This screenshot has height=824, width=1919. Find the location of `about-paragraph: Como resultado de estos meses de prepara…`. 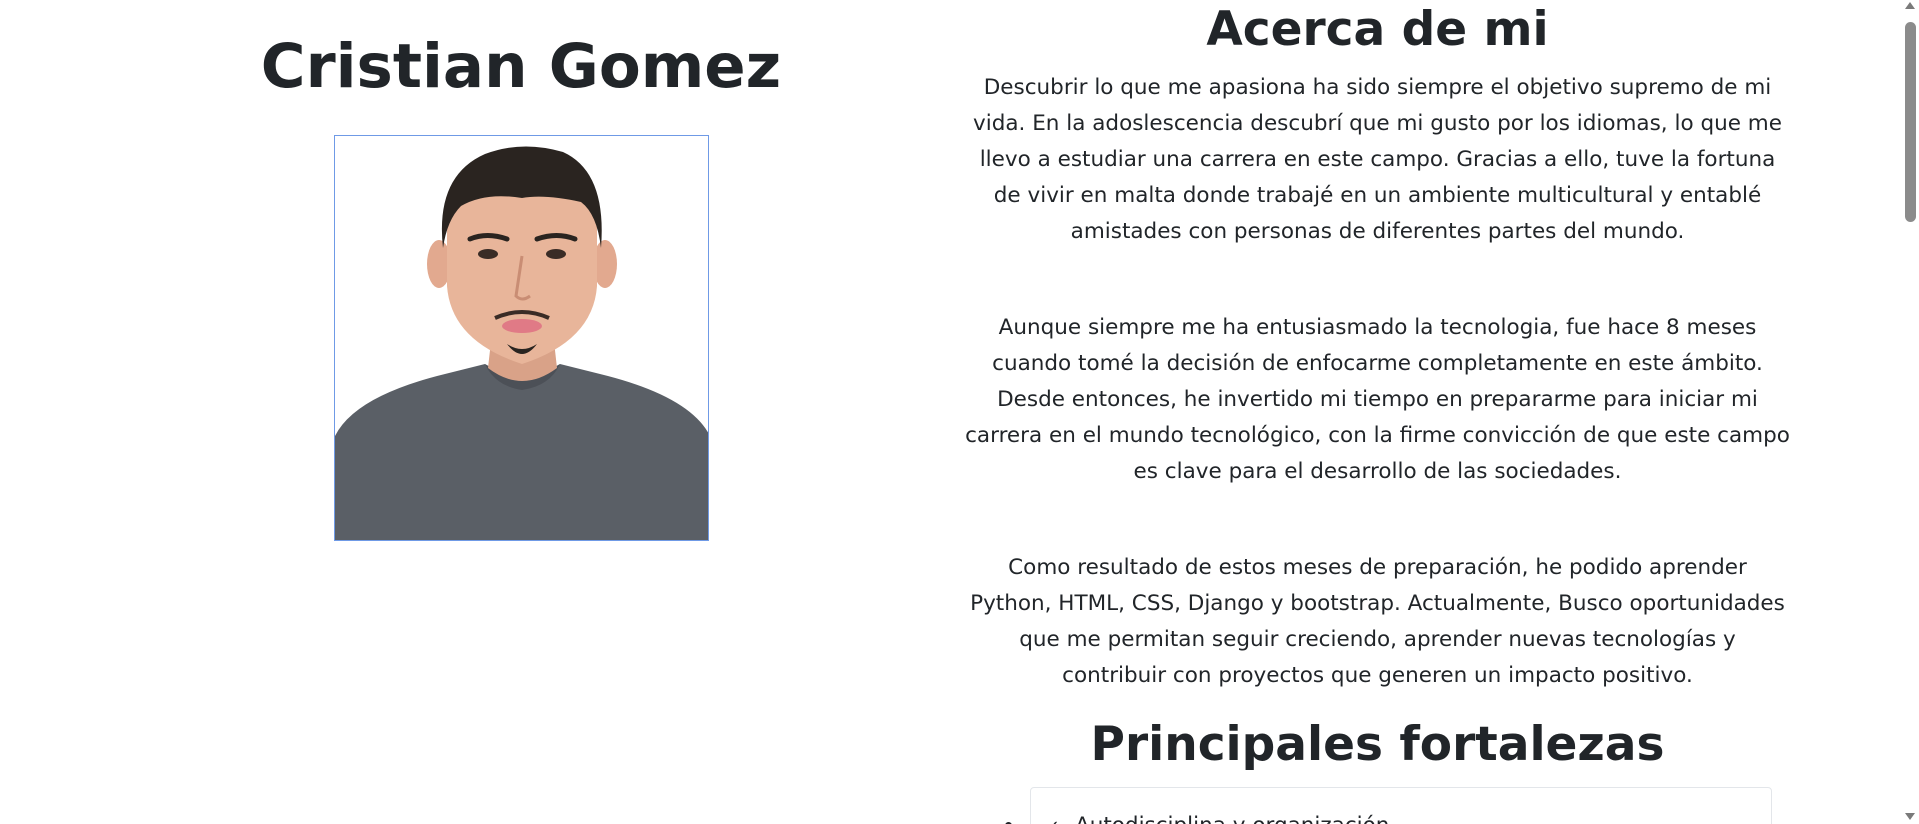

about-paragraph: Como resultado de estos meses de prepara… is located at coordinates (1377, 621).